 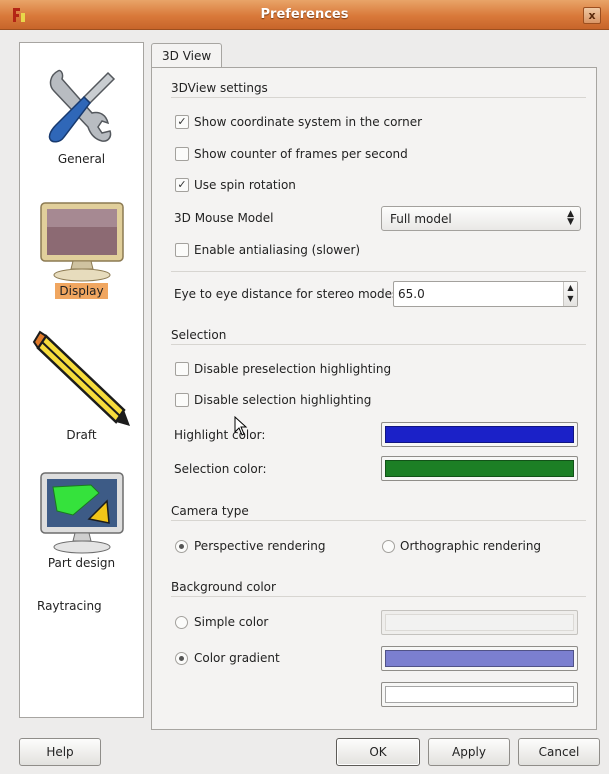 What do you see at coordinates (421, 219) in the screenshot?
I see `mouse-model-value: Full model` at bounding box center [421, 219].